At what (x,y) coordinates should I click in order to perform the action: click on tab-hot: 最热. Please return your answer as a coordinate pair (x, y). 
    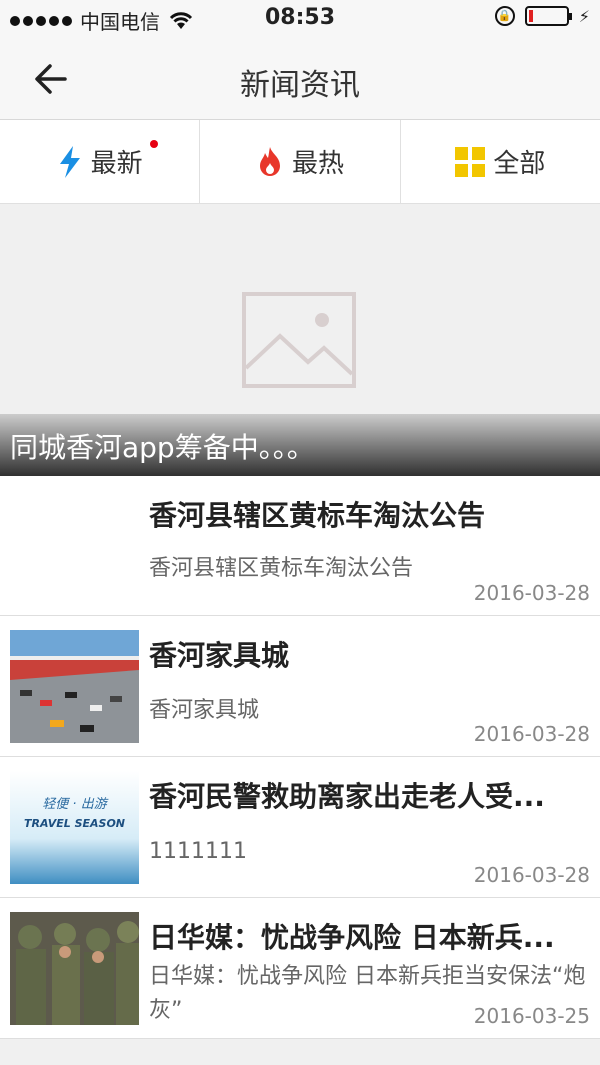
    Looking at the image, I should click on (299, 161).